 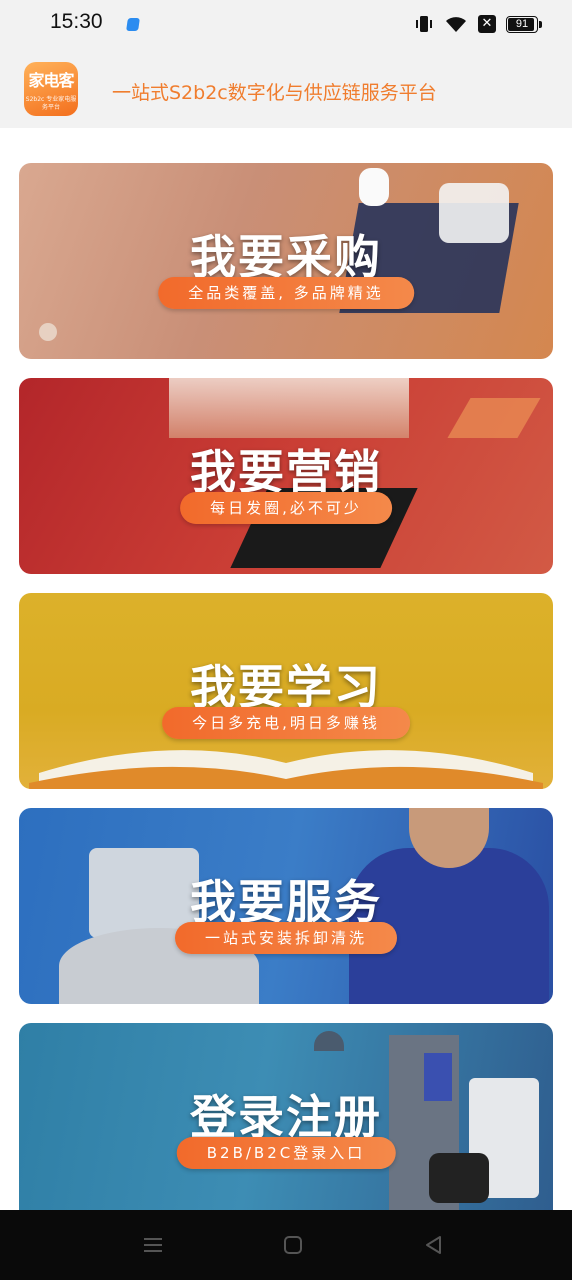 I want to click on menu-icon, so click(x=153, y=1245).